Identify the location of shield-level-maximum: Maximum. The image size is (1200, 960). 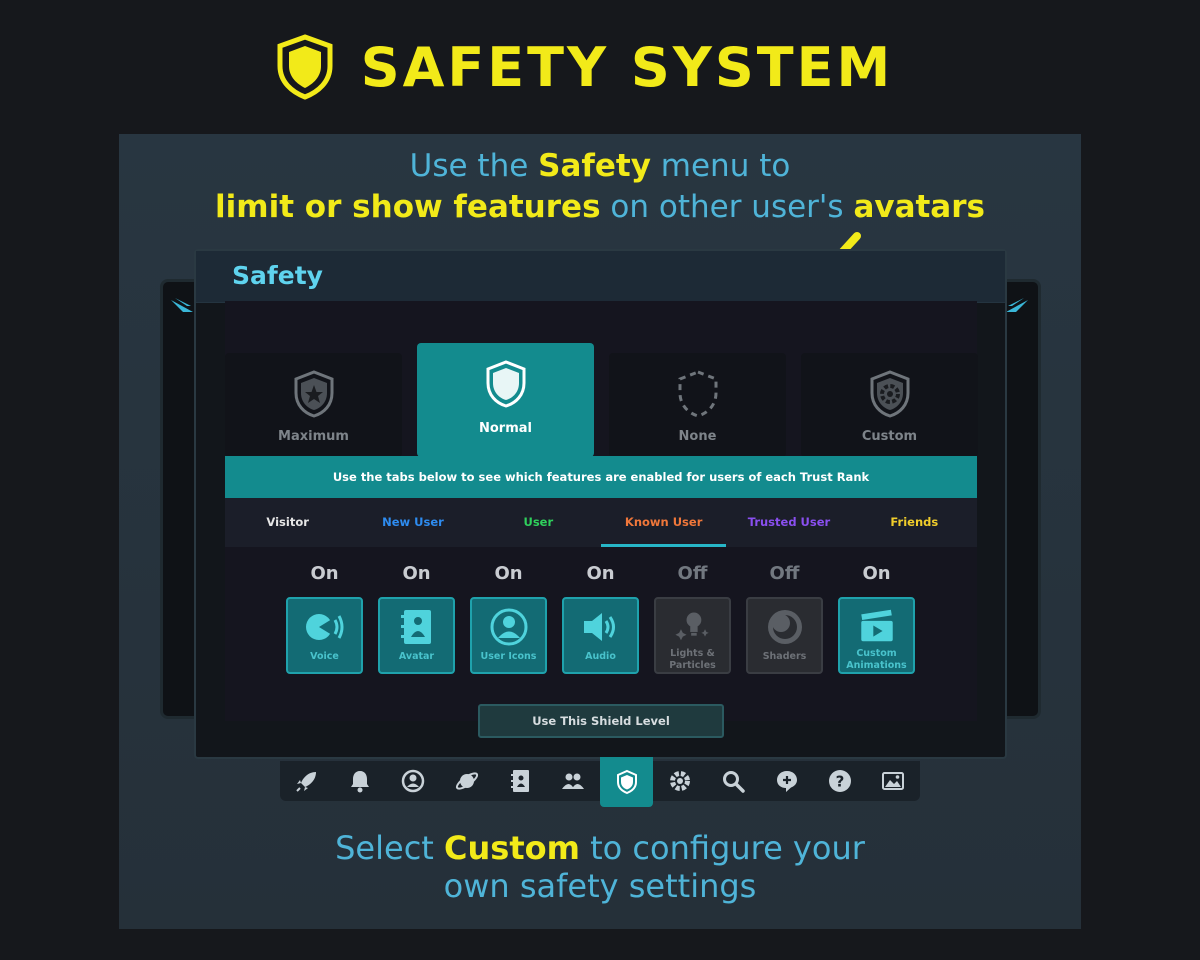
(313, 405).